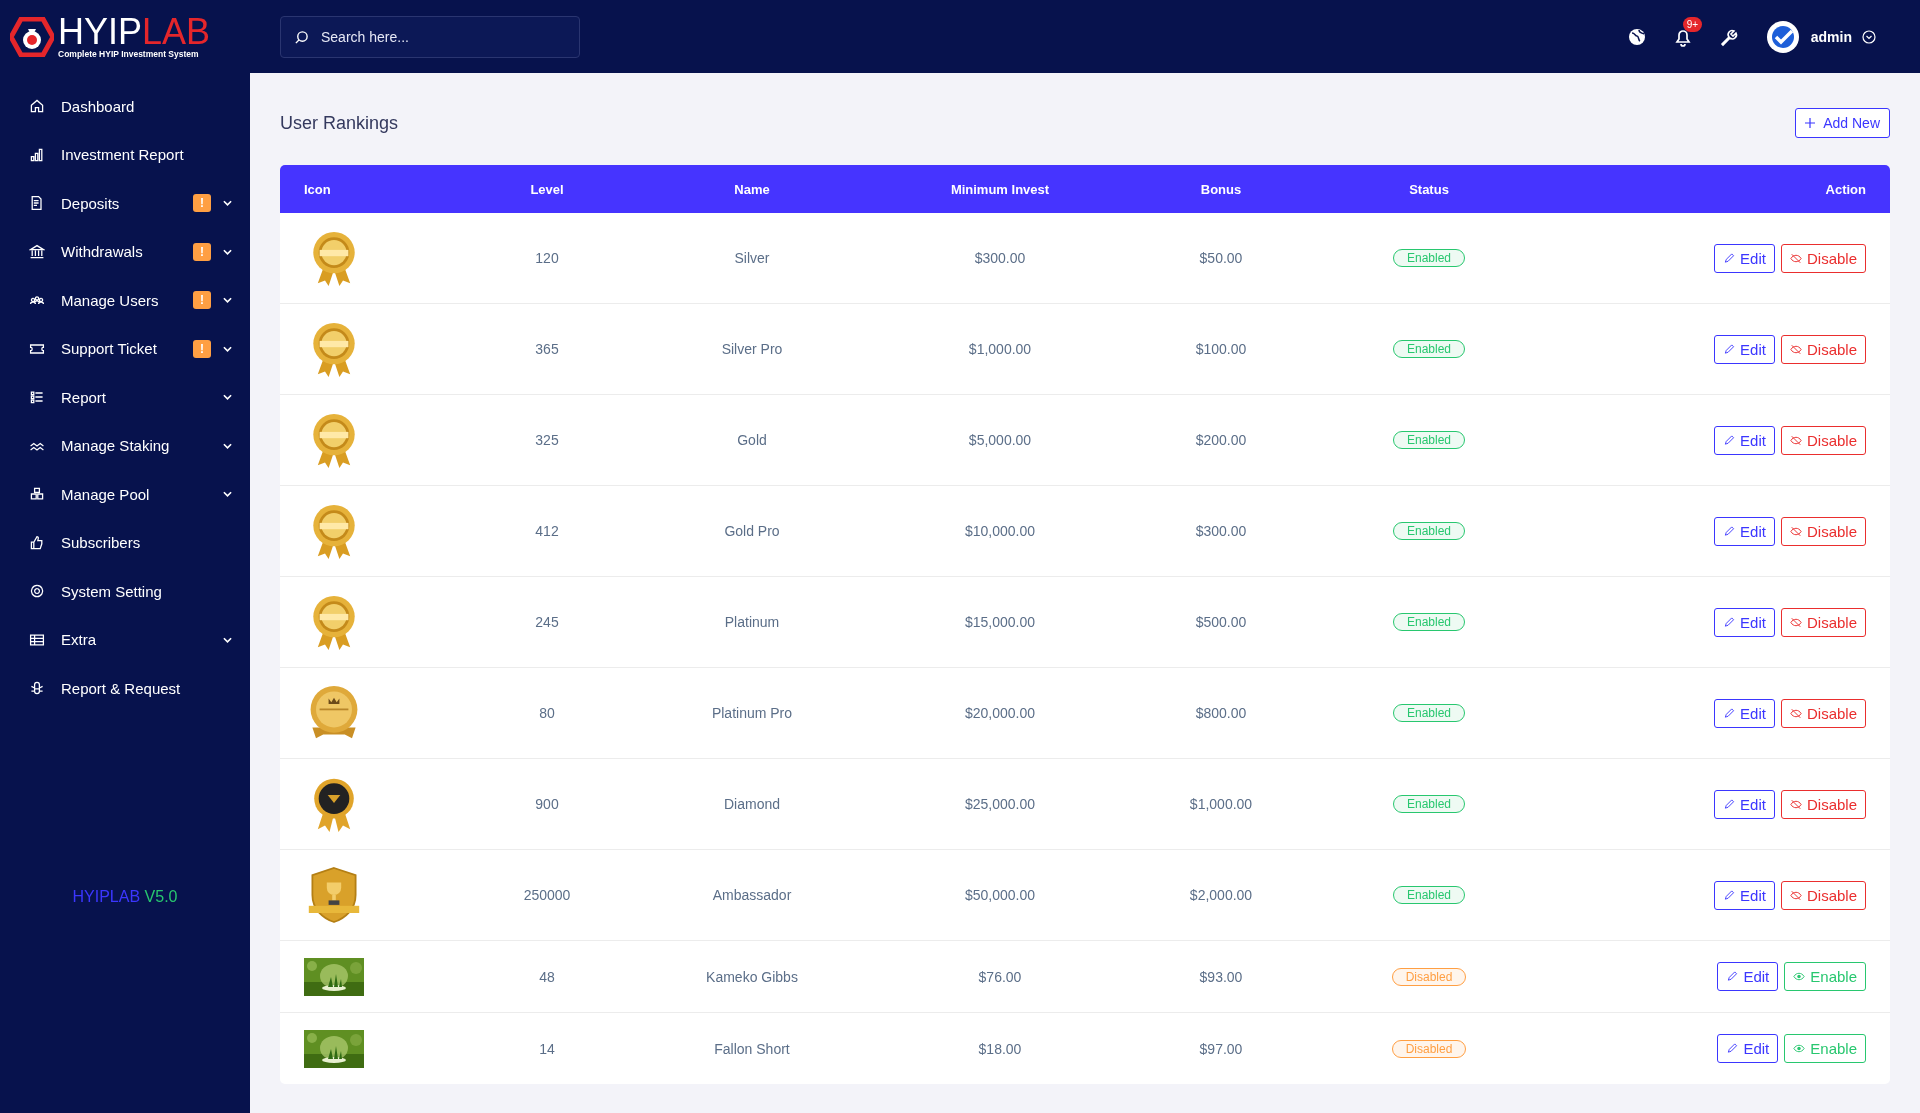 The width and height of the screenshot is (1920, 1113). I want to click on column-header: Name, so click(752, 189).